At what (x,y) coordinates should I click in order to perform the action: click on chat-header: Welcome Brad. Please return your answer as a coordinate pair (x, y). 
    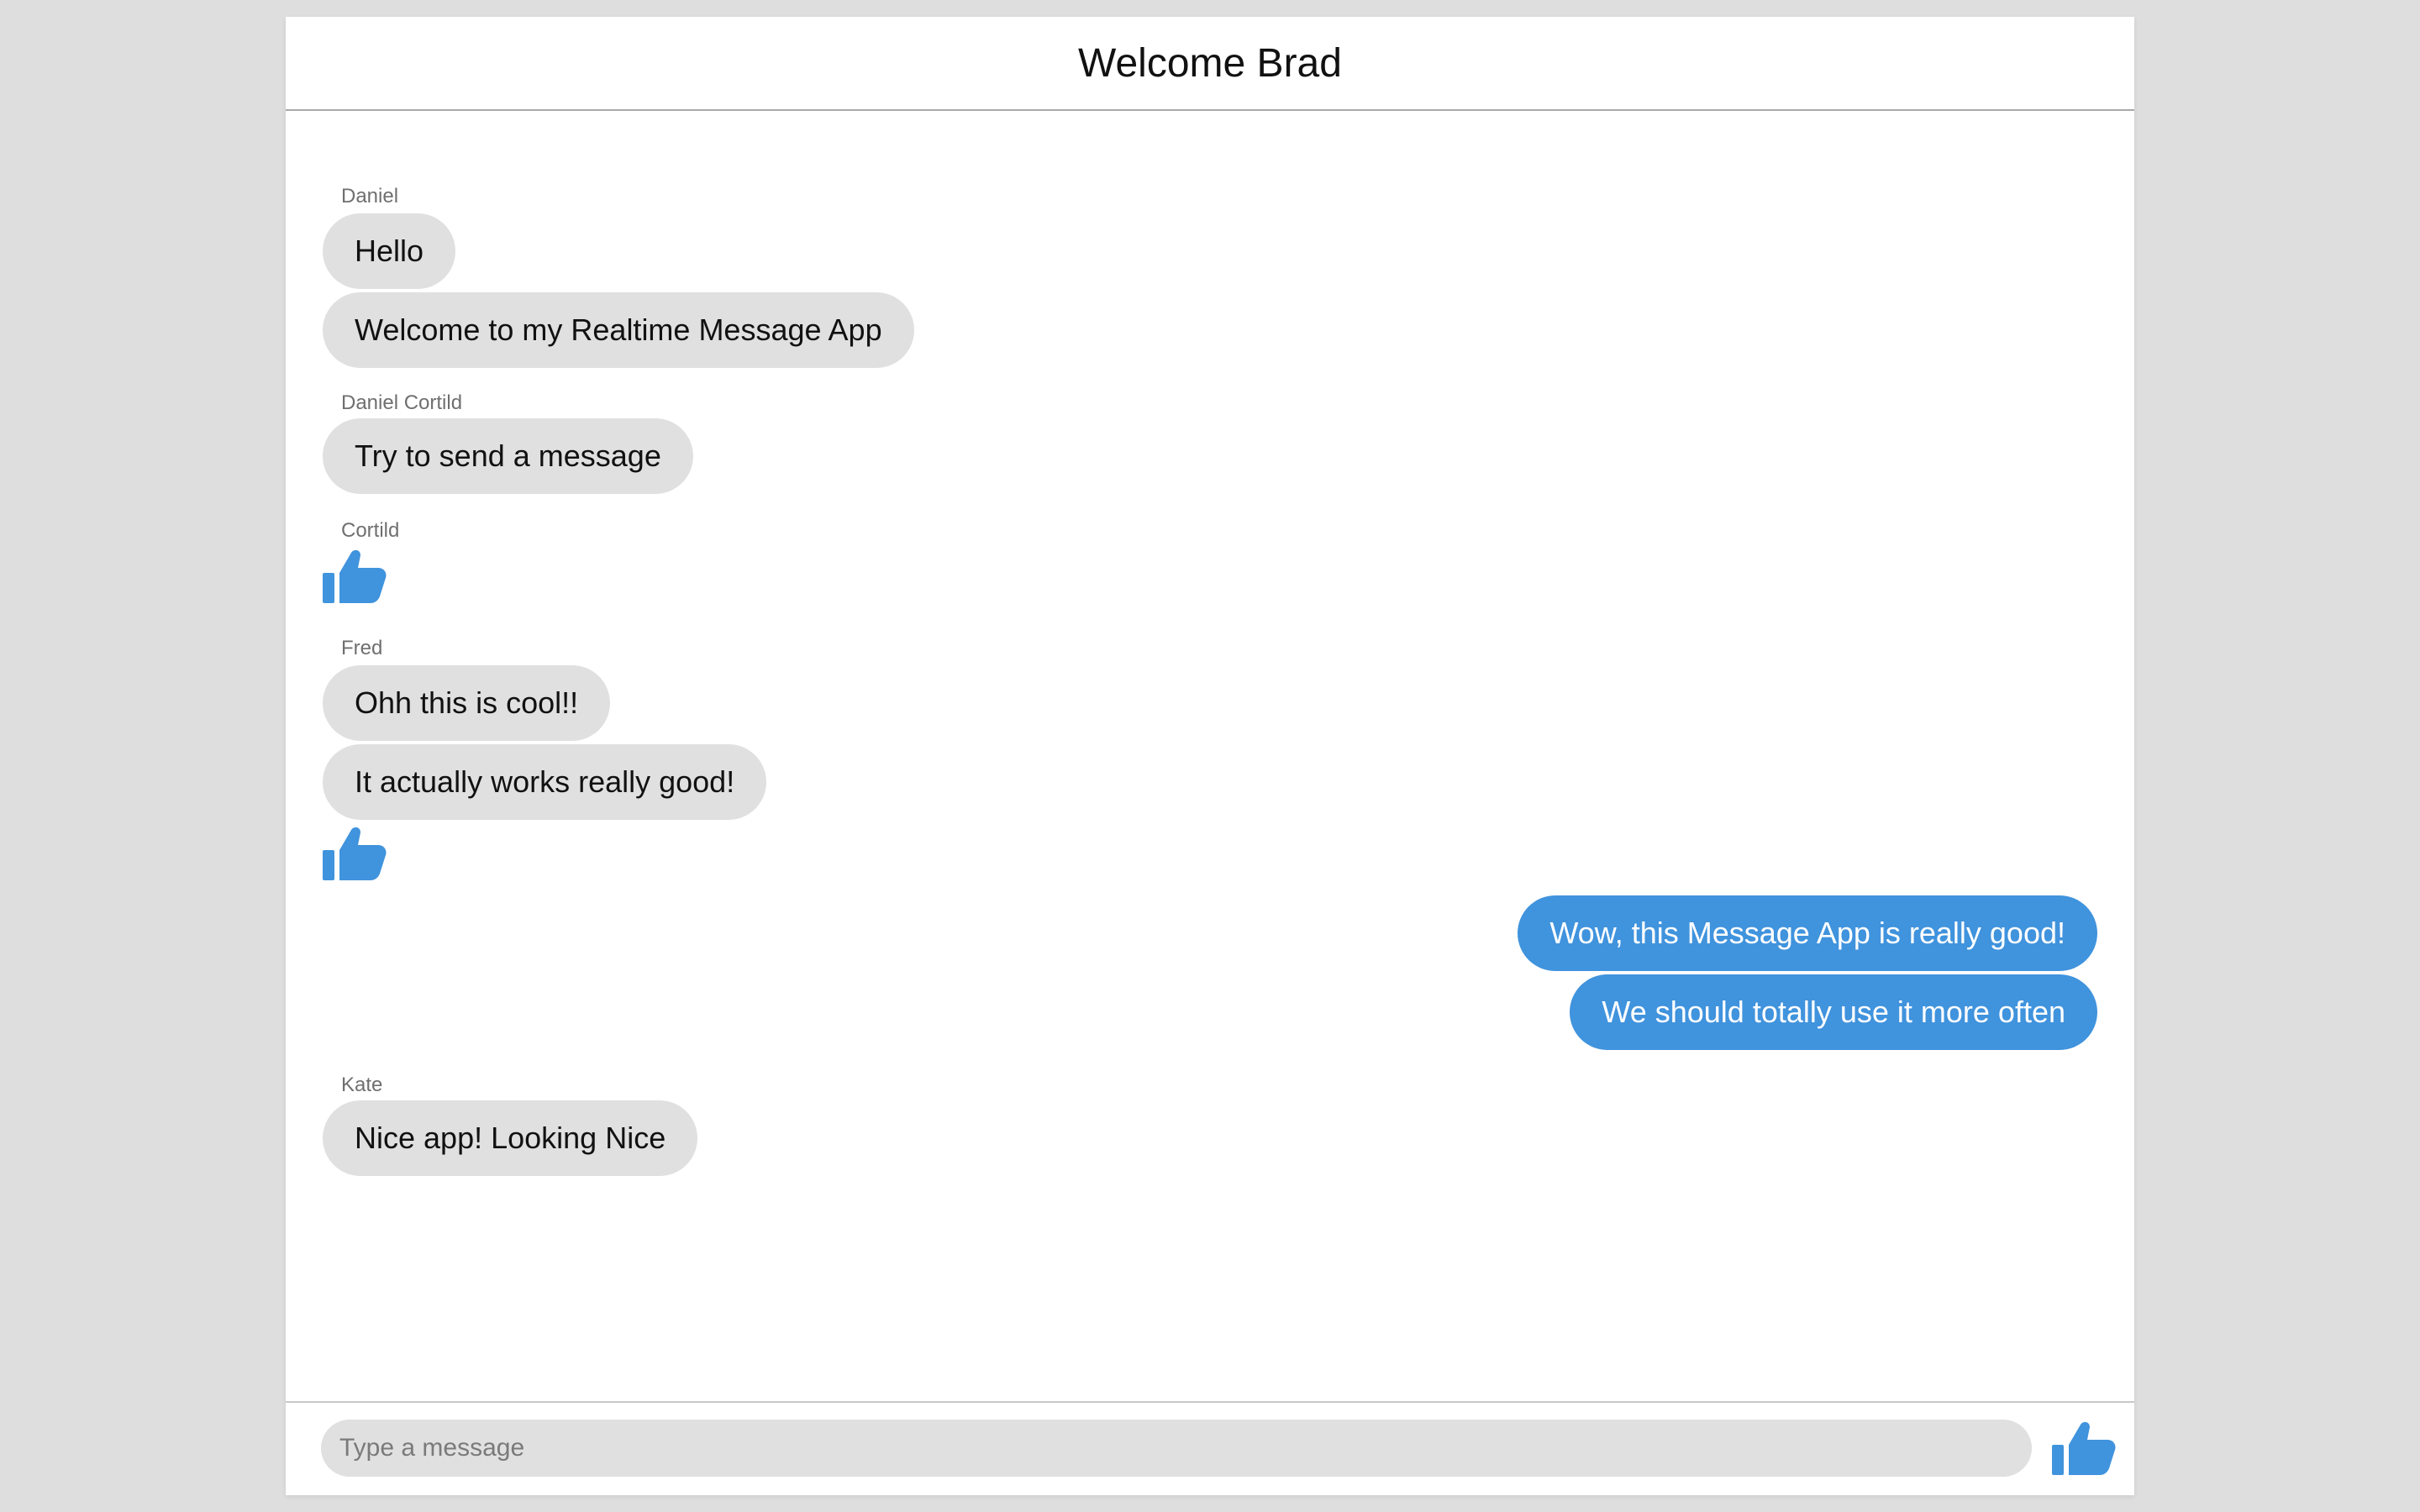
    Looking at the image, I should click on (1210, 64).